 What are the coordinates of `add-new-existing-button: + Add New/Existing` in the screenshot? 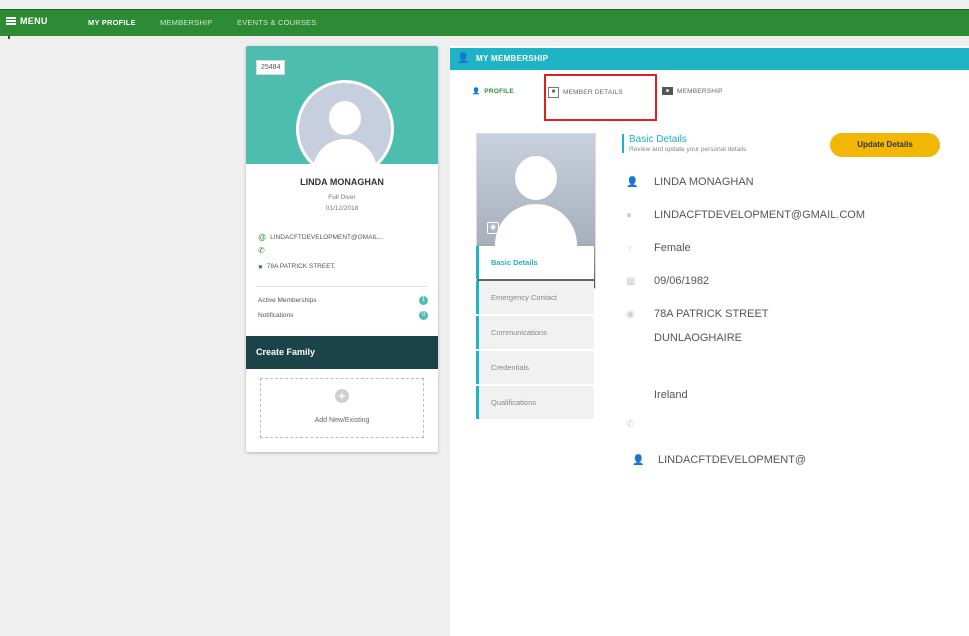 It's located at (342, 408).